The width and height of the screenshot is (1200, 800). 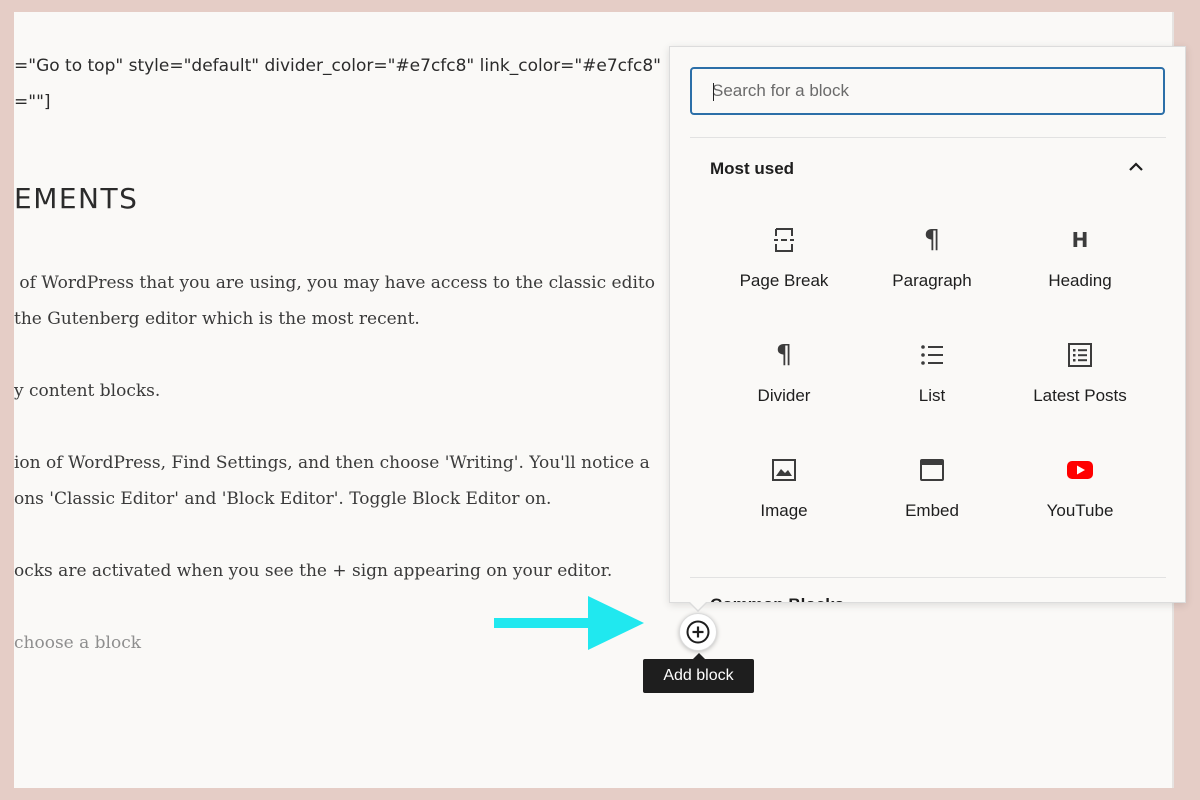 What do you see at coordinates (698, 607) in the screenshot?
I see `popover-pointer` at bounding box center [698, 607].